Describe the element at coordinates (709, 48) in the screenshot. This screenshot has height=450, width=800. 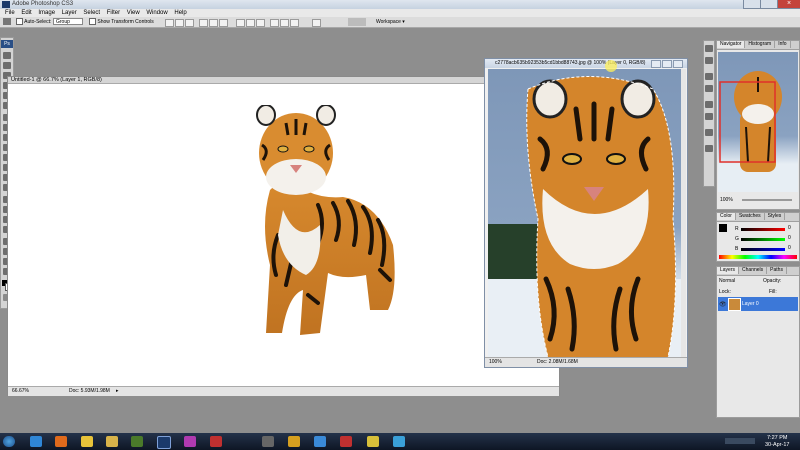
I see `history-panel-icon` at that location.